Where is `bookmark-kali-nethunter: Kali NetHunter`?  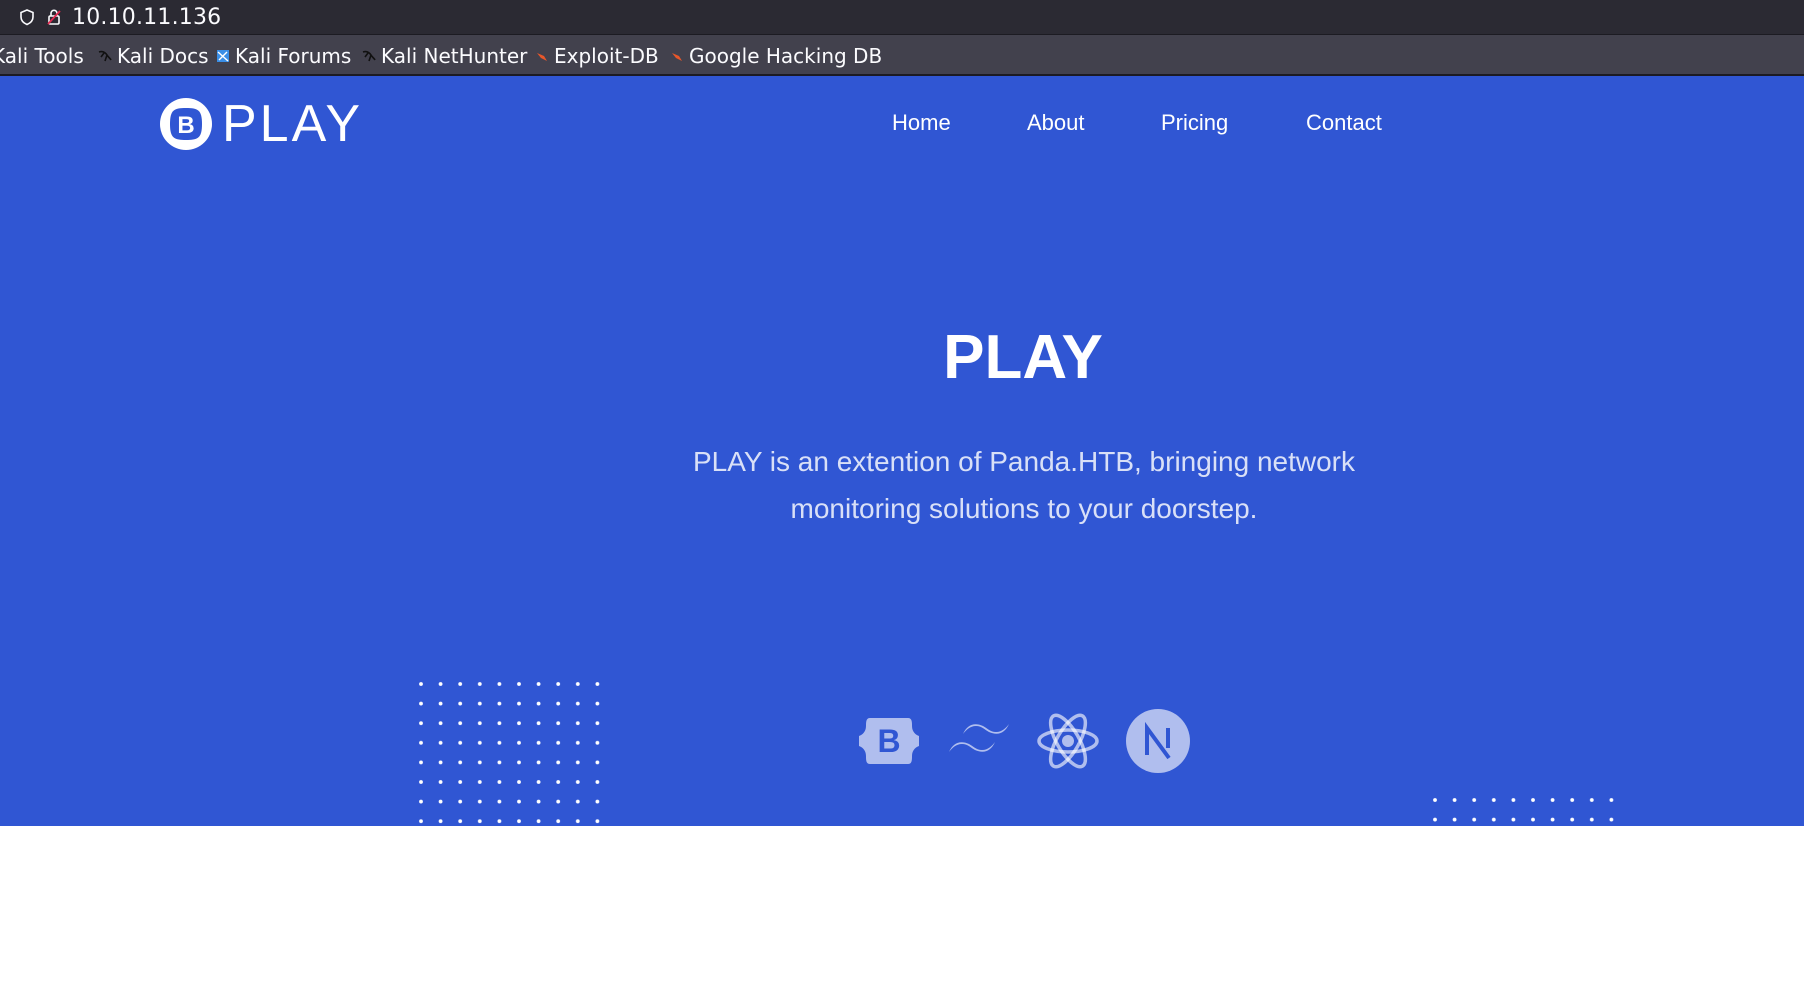
bookmark-kali-nethunter: Kali NetHunter is located at coordinates (444, 56).